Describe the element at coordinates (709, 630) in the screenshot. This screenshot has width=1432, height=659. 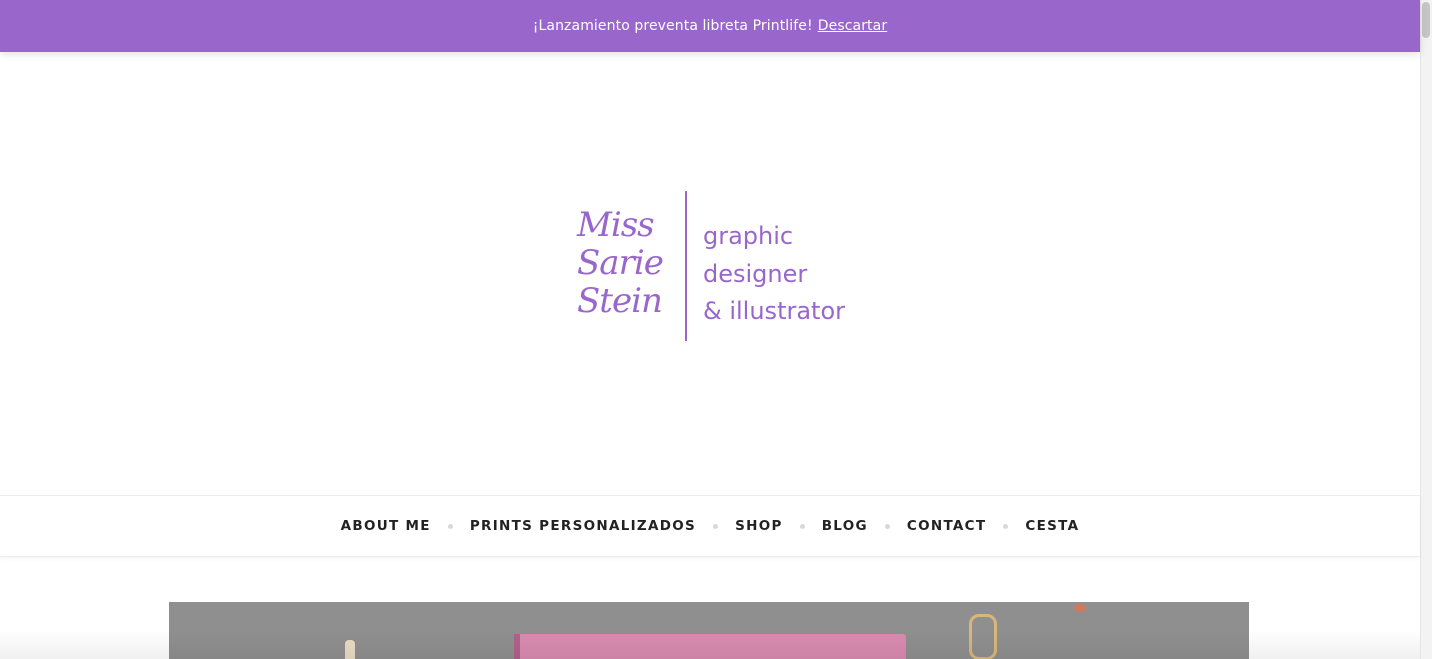
I see `hero-image` at that location.